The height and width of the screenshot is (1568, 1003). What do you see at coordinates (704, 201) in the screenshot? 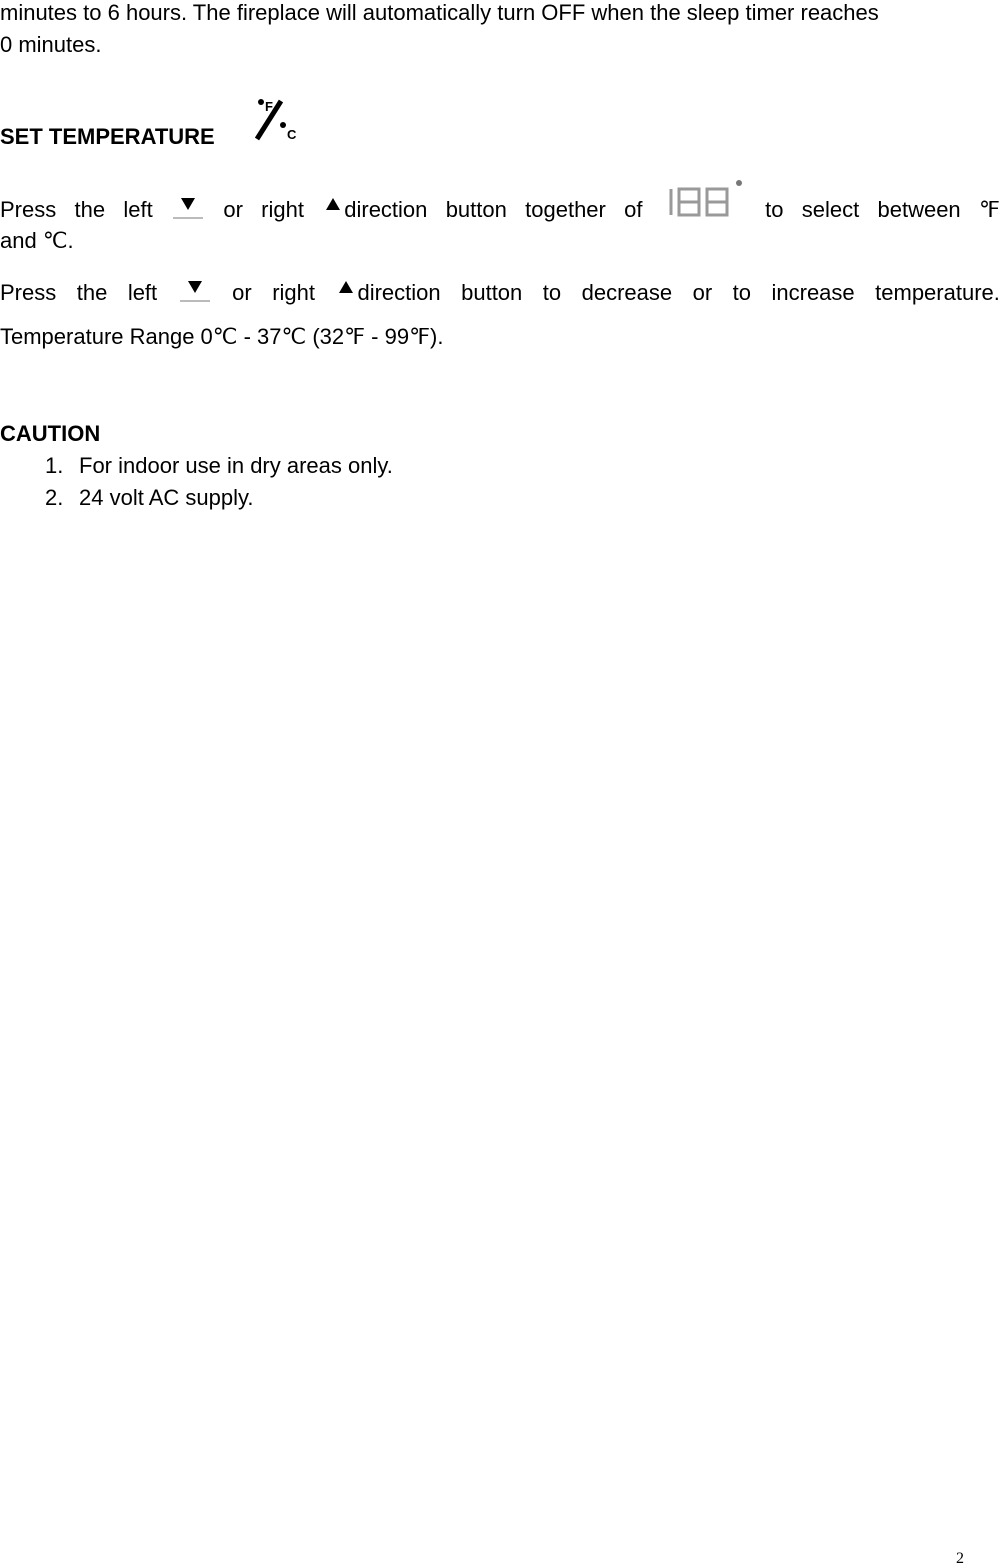
I see `seven-segment-display-icon` at bounding box center [704, 201].